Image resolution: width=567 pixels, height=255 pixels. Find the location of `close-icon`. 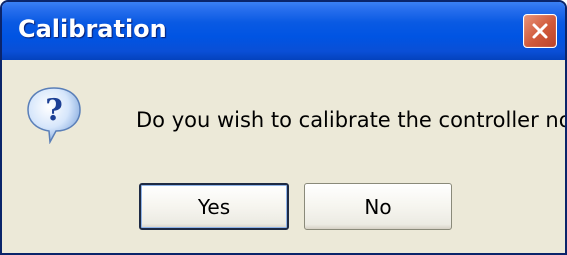

close-icon is located at coordinates (540, 31).